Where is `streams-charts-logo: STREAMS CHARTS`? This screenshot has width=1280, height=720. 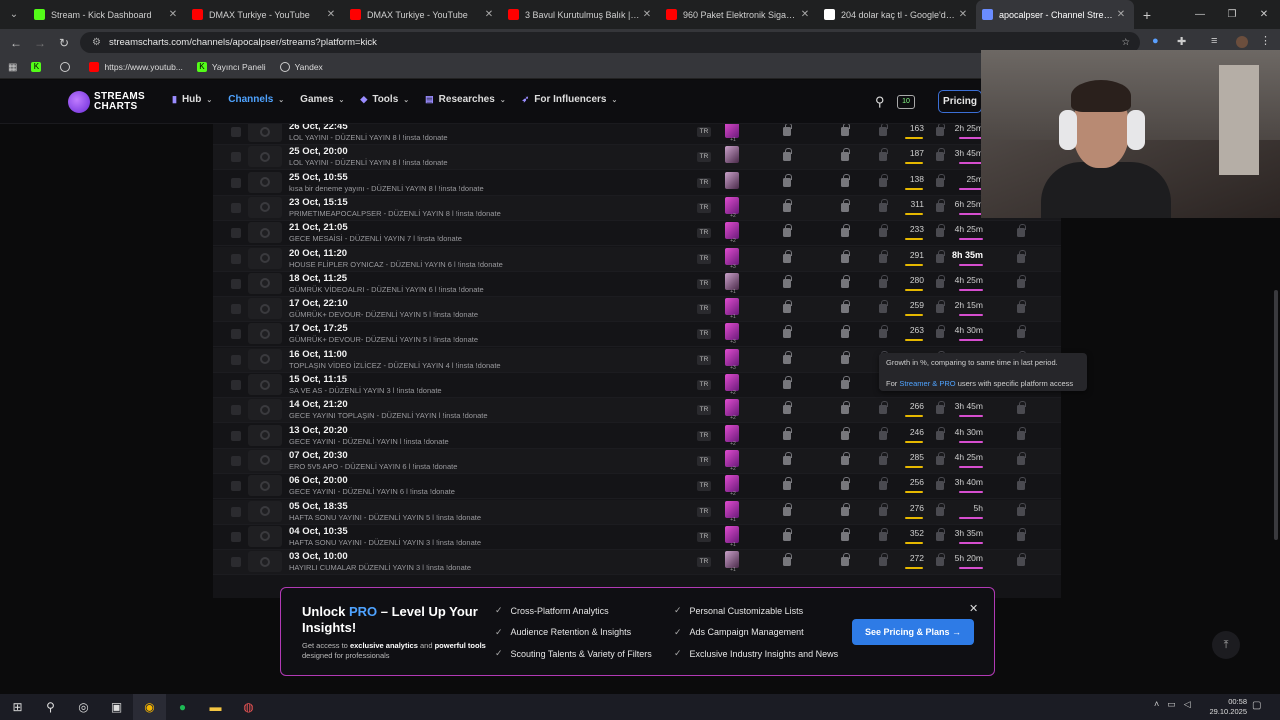 streams-charts-logo: STREAMS CHARTS is located at coordinates (106, 102).